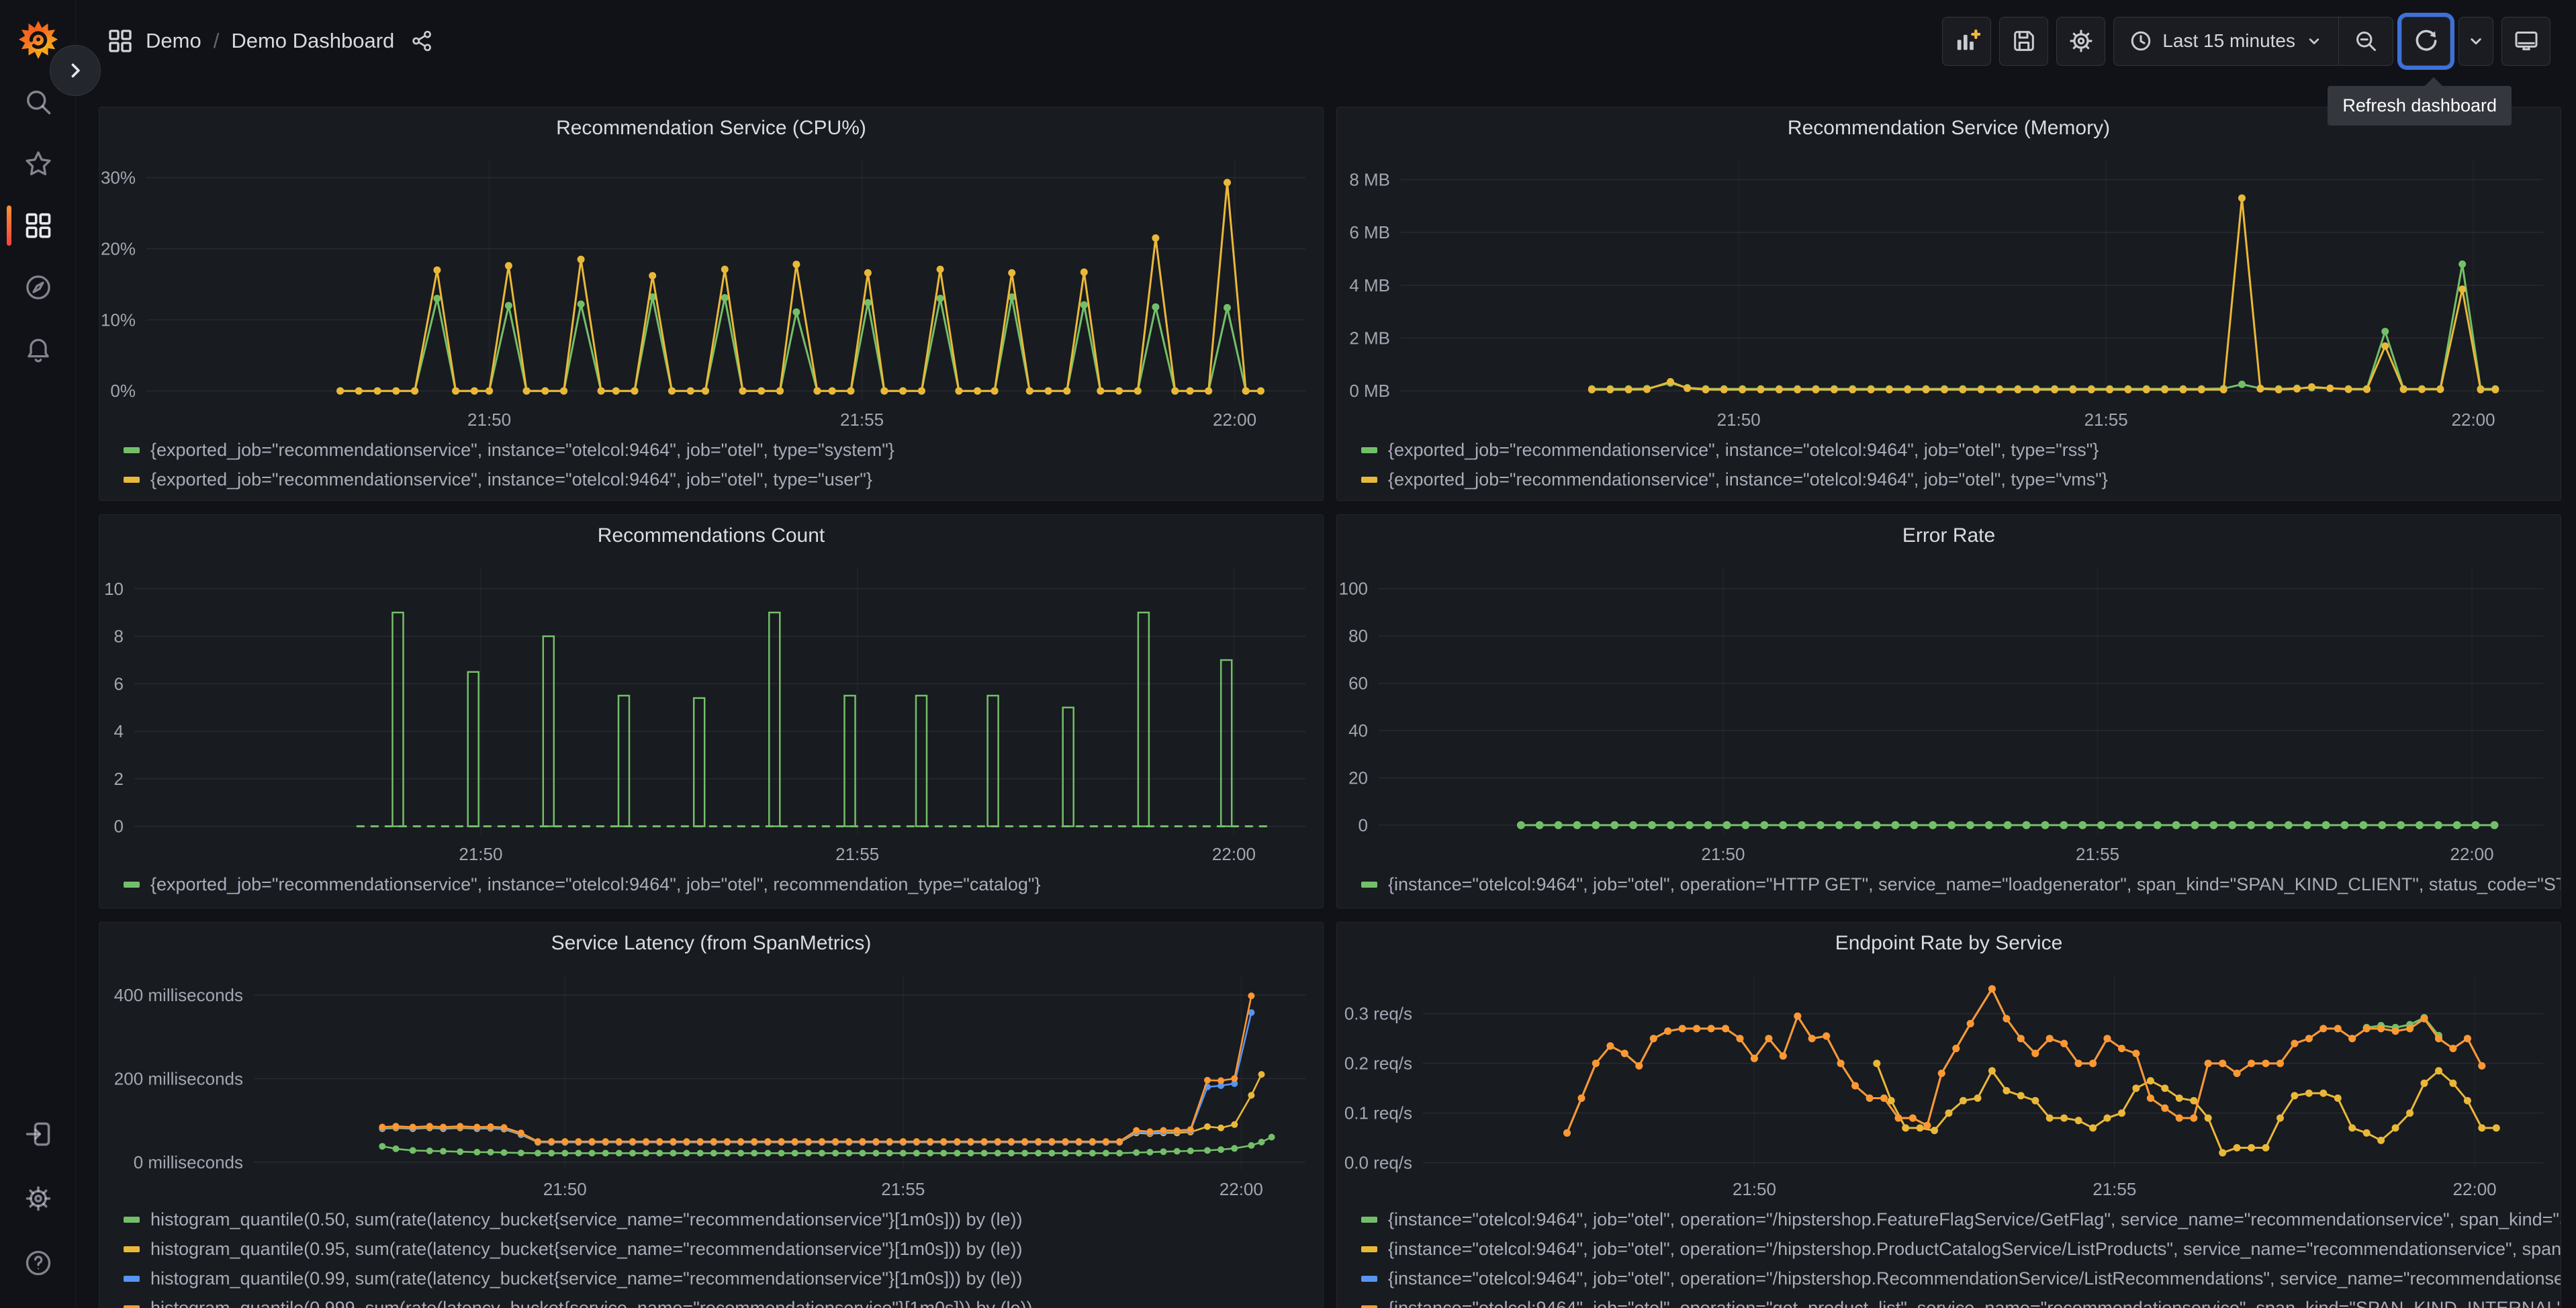 This screenshot has width=2576, height=1308. What do you see at coordinates (1378, 1064) in the screenshot?
I see `svg-text: 0.2 req/s` at bounding box center [1378, 1064].